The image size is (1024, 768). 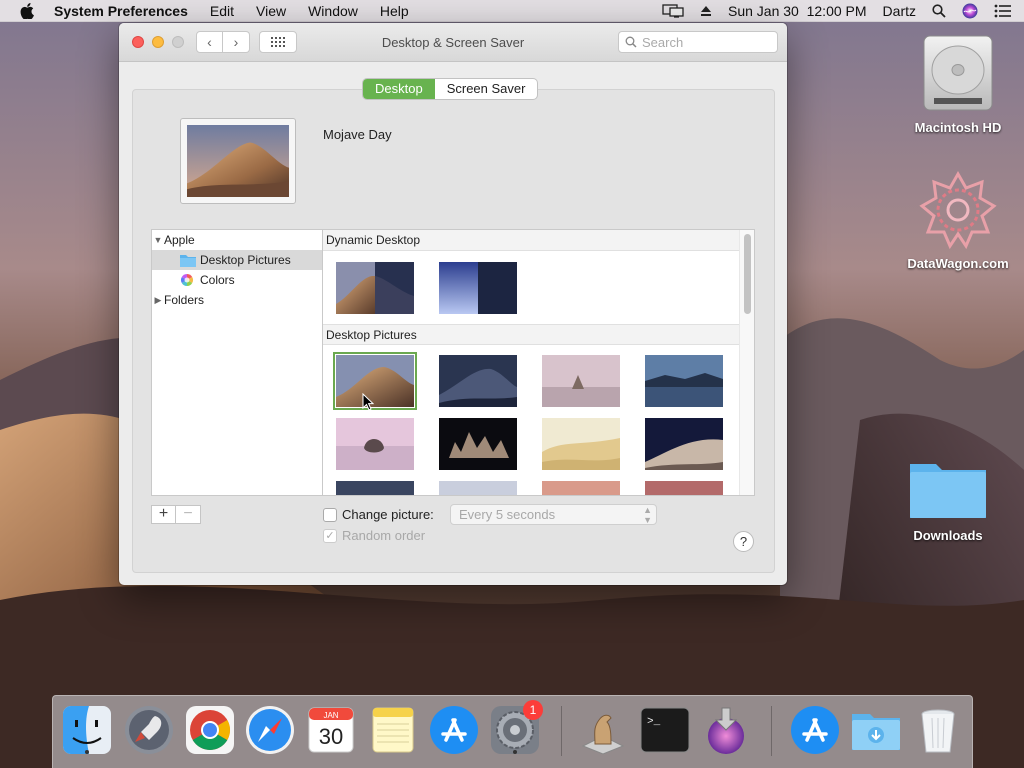 I want to click on dock-chrome, so click(x=210, y=730).